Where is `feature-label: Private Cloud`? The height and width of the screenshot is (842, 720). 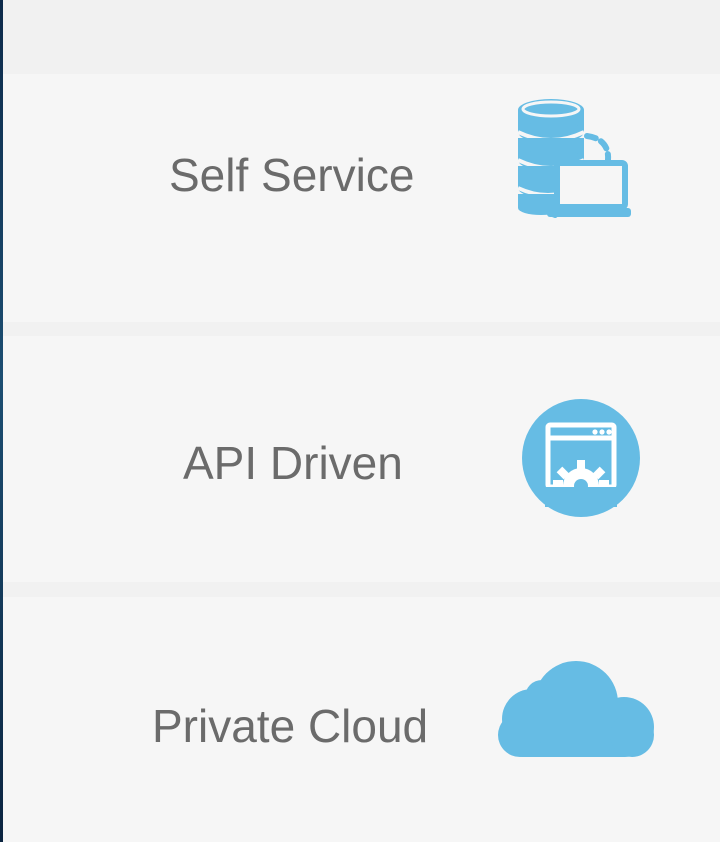 feature-label: Private Cloud is located at coordinates (290, 726).